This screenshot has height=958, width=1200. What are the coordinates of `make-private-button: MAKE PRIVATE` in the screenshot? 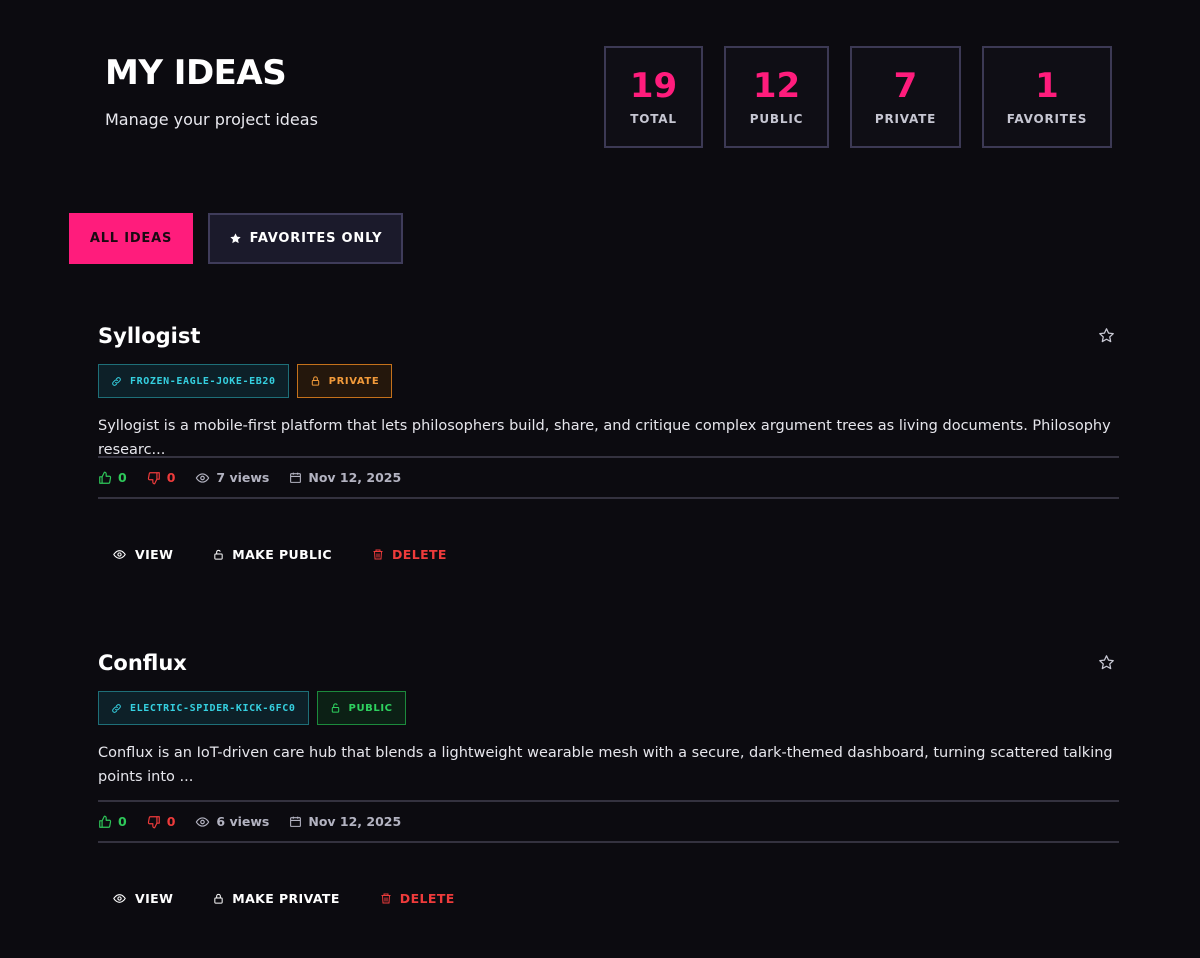 It's located at (276, 898).